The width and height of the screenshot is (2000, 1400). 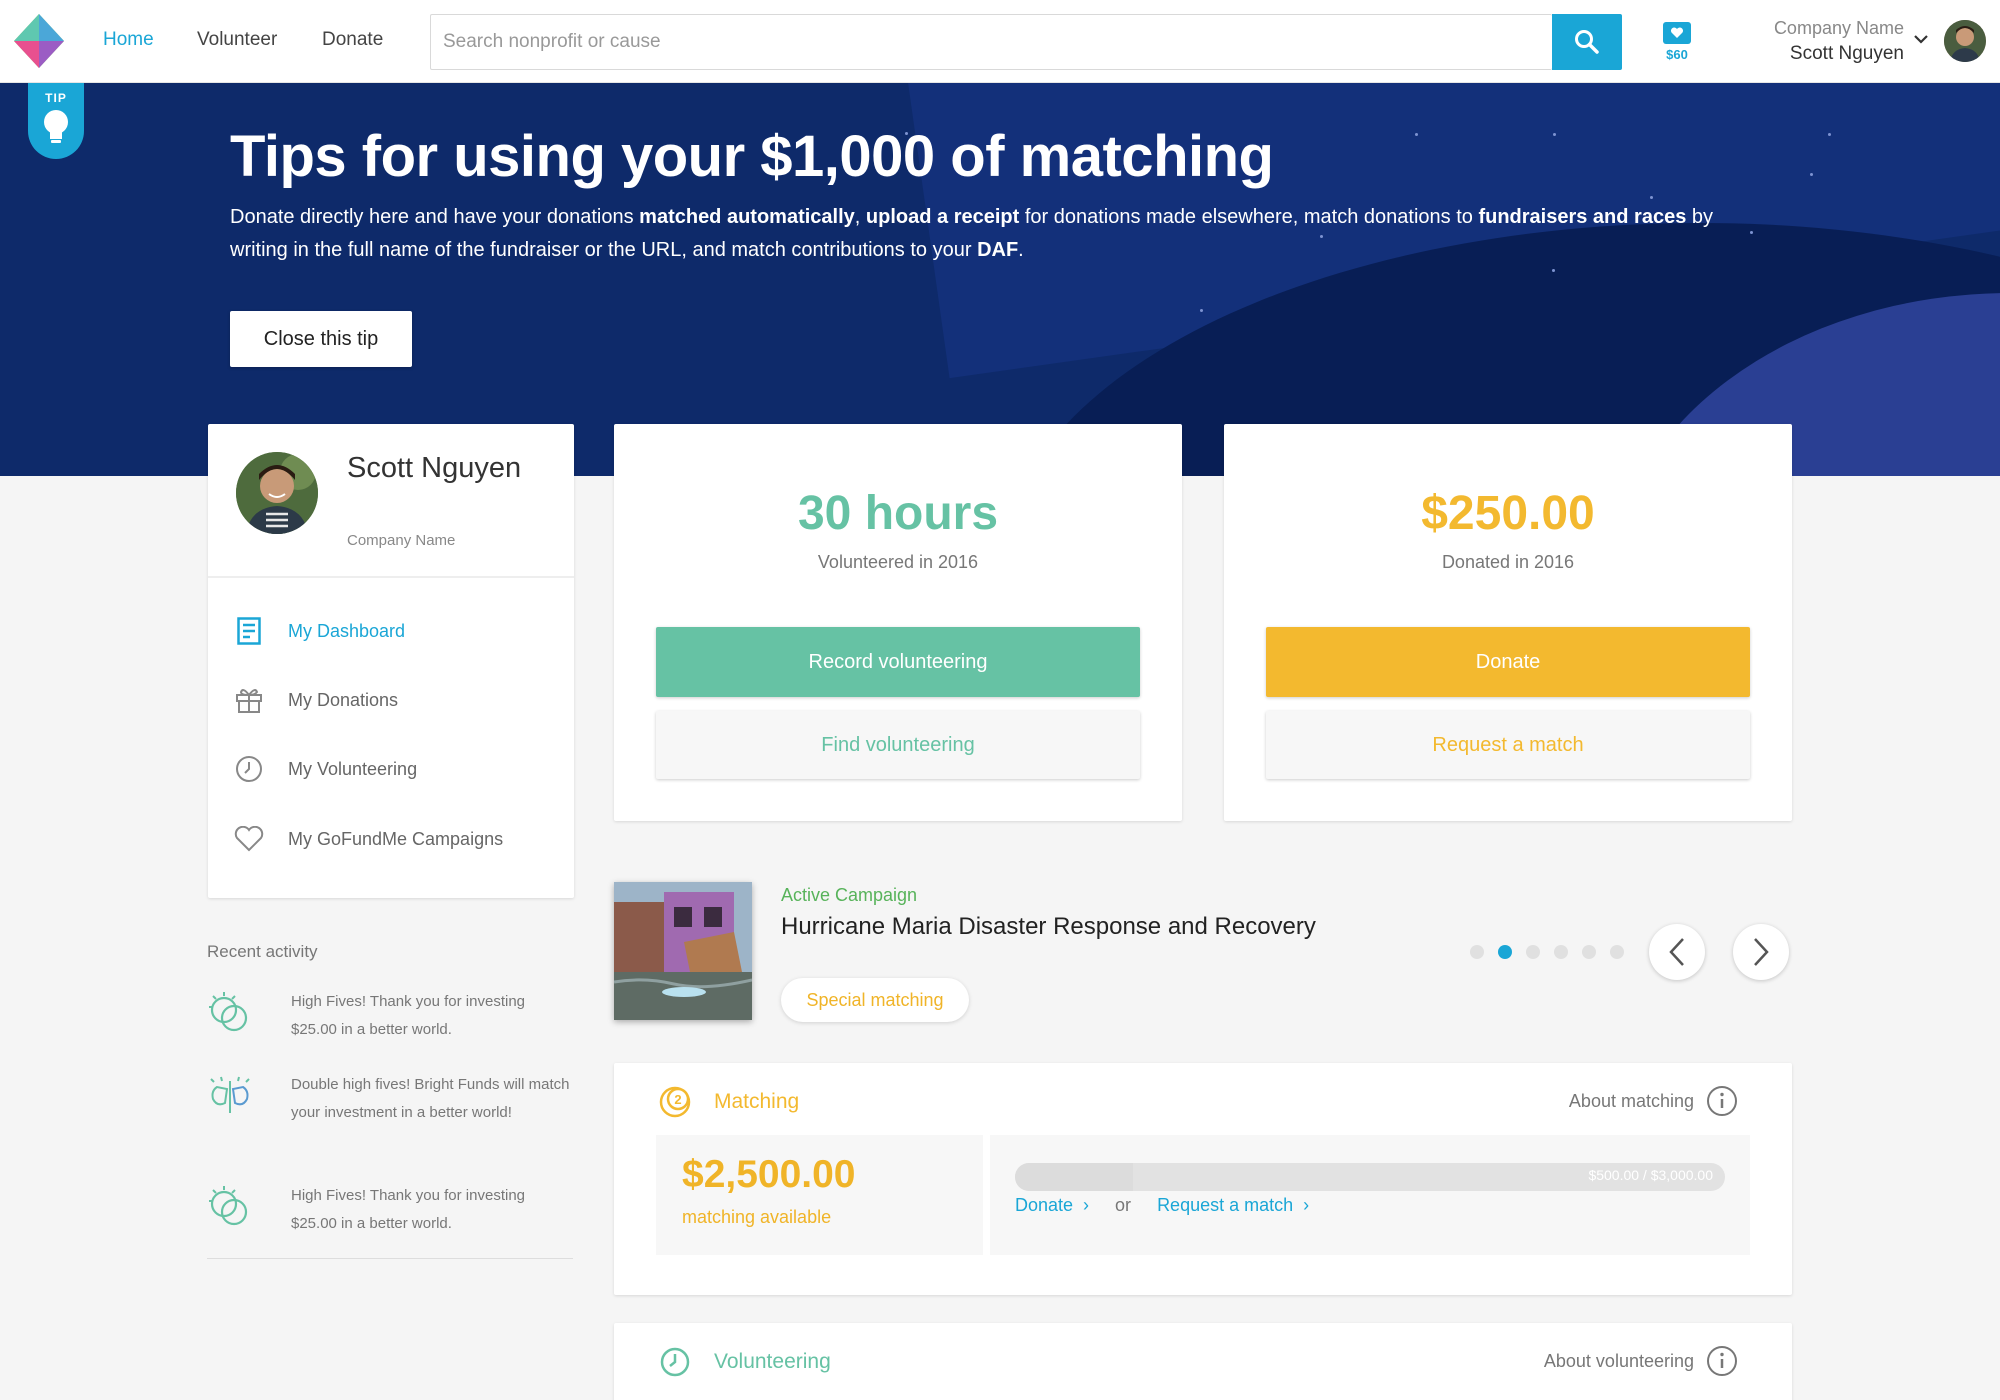 What do you see at coordinates (1631, 1100) in the screenshot?
I see `about-matching-label: About matching` at bounding box center [1631, 1100].